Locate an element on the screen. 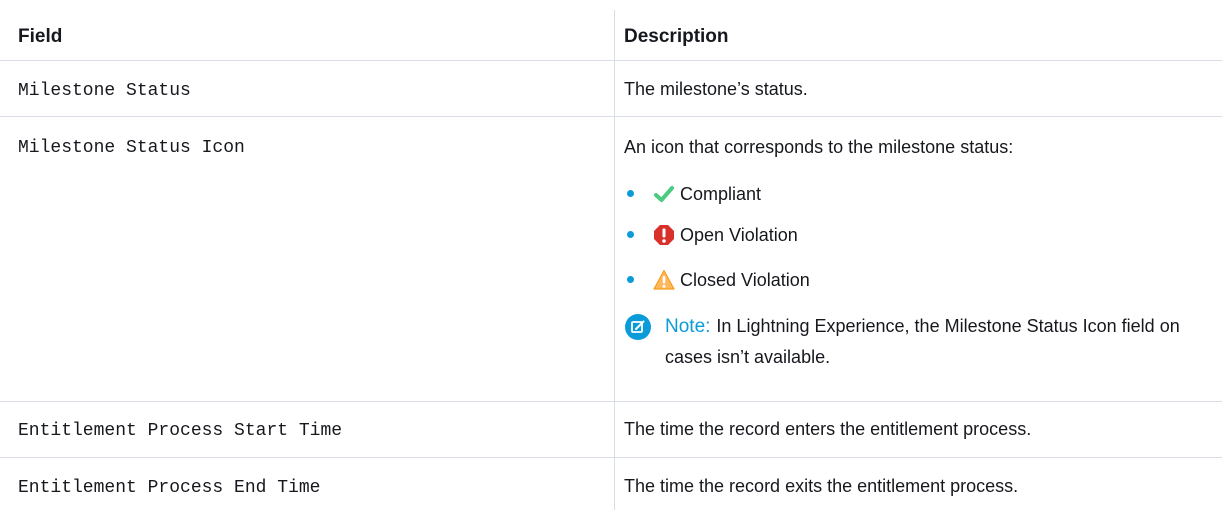  field-name: Entitlement Process End Time is located at coordinates (169, 488).